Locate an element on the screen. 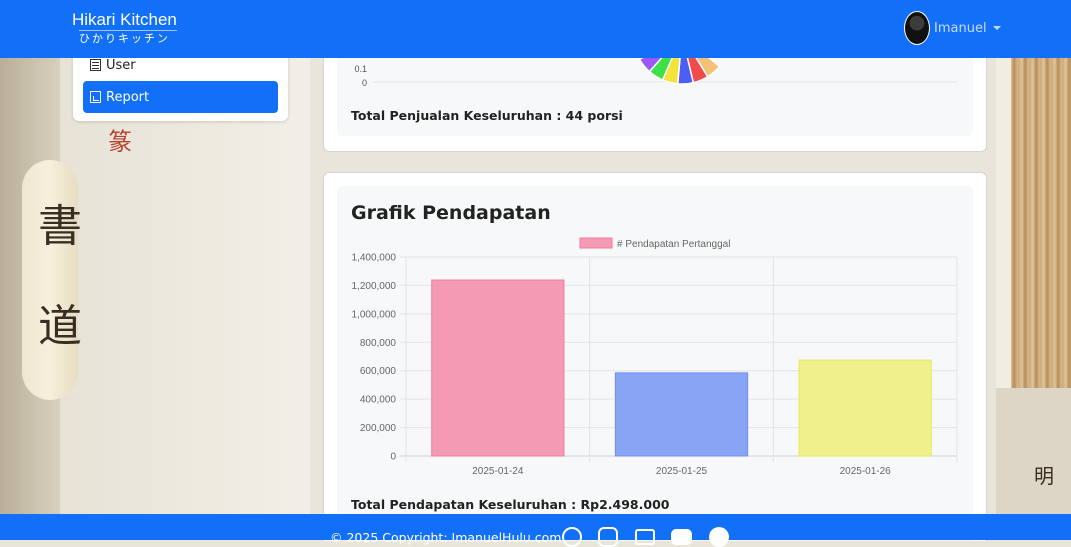  legend-swatch is located at coordinates (596, 243).